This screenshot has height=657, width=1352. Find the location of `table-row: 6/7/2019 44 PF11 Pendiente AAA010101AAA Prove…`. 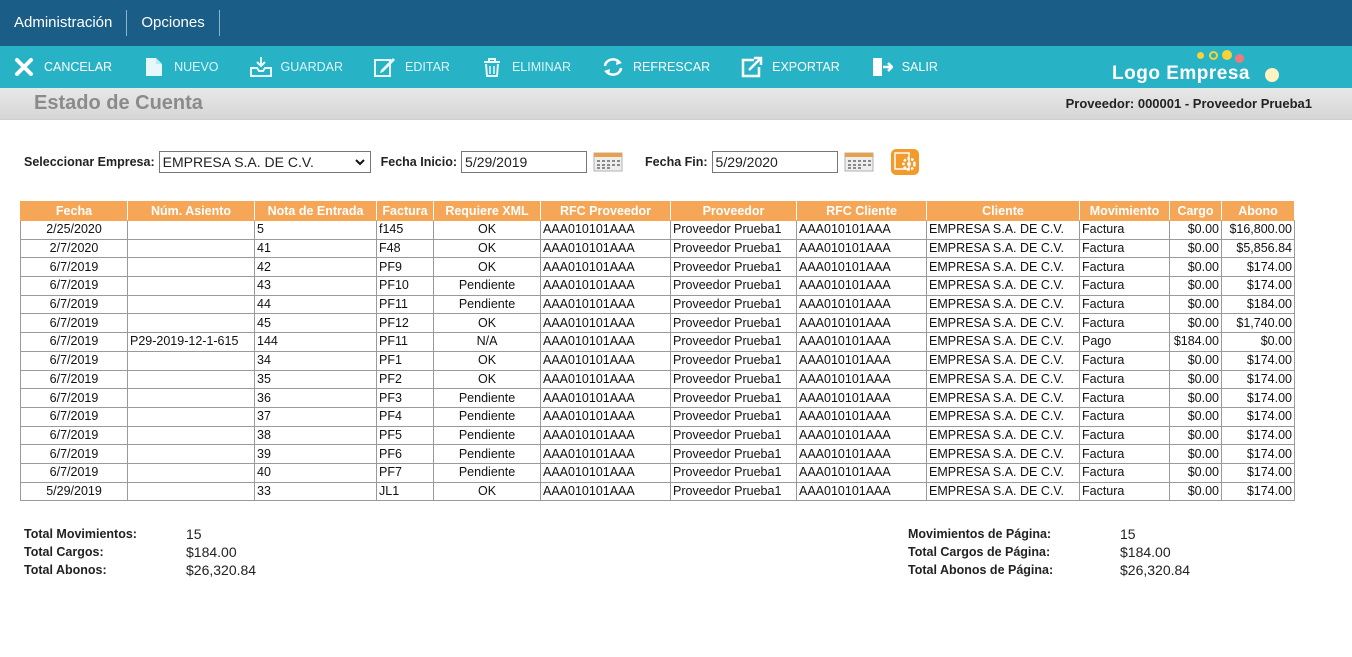

table-row: 6/7/2019 44 PF11 Pendiente AAA010101AAA Prove… is located at coordinates (657, 304).